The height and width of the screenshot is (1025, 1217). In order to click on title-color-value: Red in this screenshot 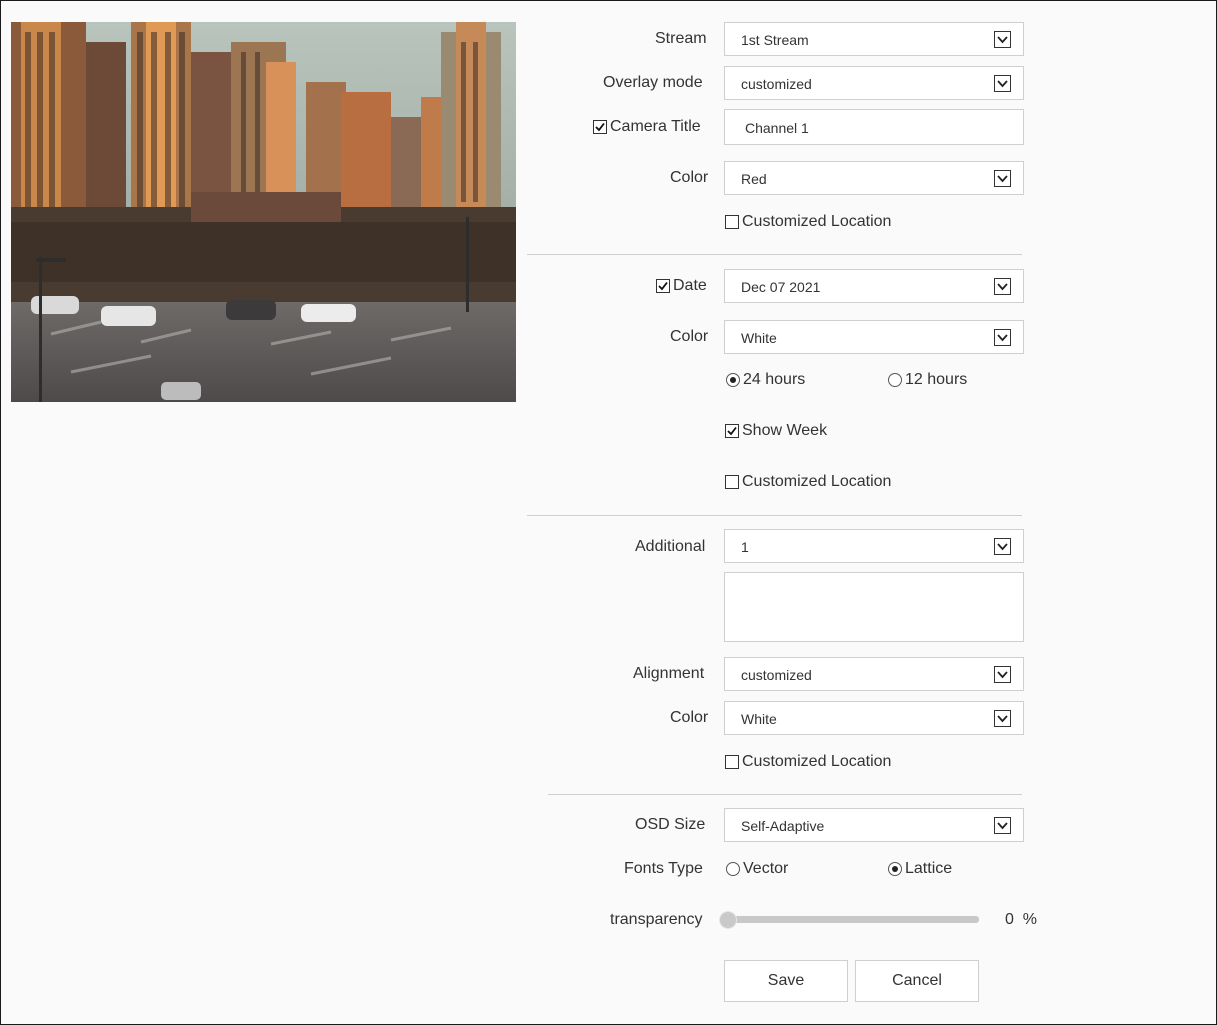, I will do `click(754, 179)`.